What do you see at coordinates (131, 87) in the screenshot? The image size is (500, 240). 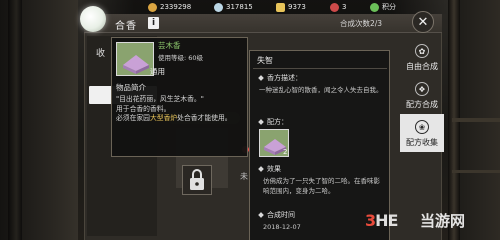 I see `item-intro-heading: 物品简介` at bounding box center [131, 87].